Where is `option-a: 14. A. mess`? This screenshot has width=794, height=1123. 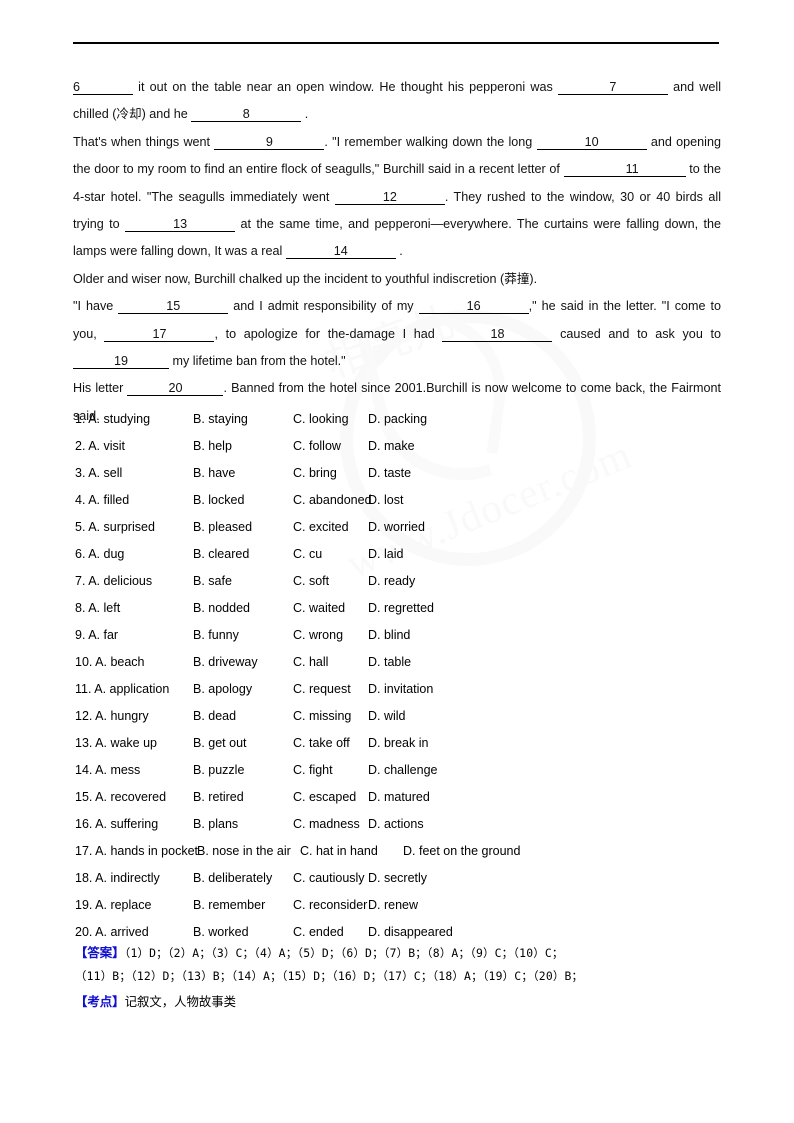
option-a: 14. A. mess is located at coordinates (134, 770).